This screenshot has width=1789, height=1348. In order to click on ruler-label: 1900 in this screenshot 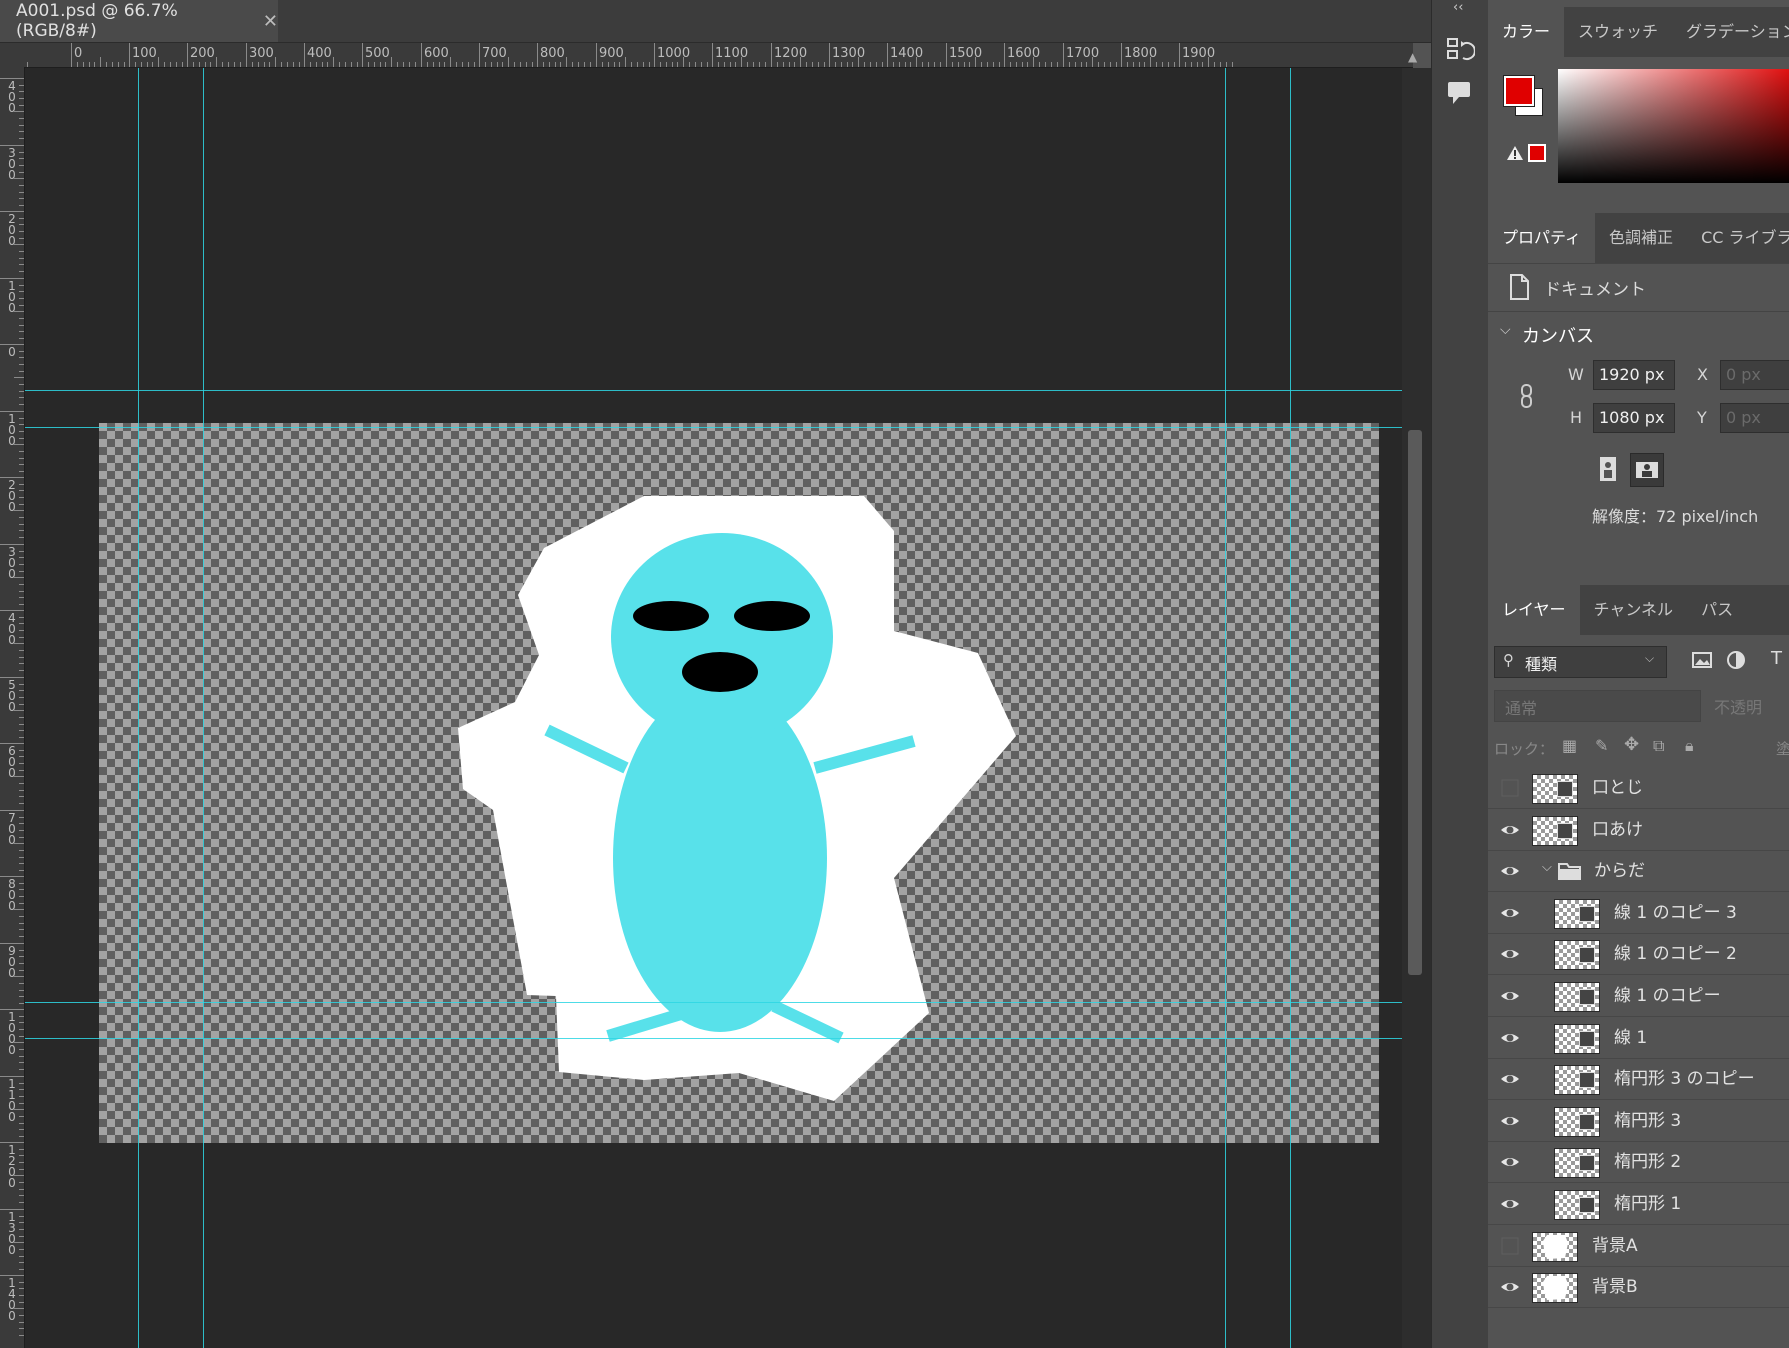, I will do `click(1199, 53)`.